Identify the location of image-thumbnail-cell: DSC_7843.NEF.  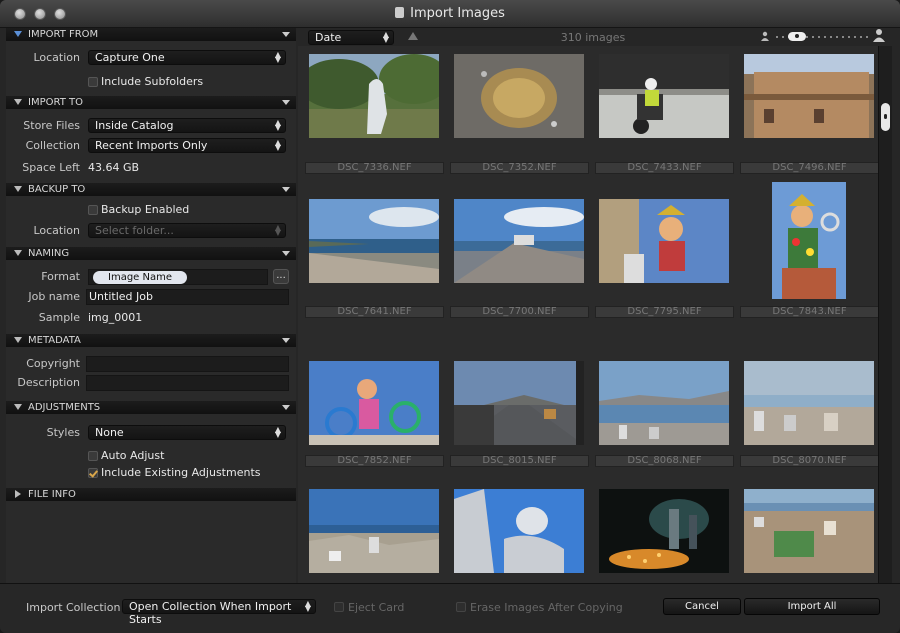
(808, 247).